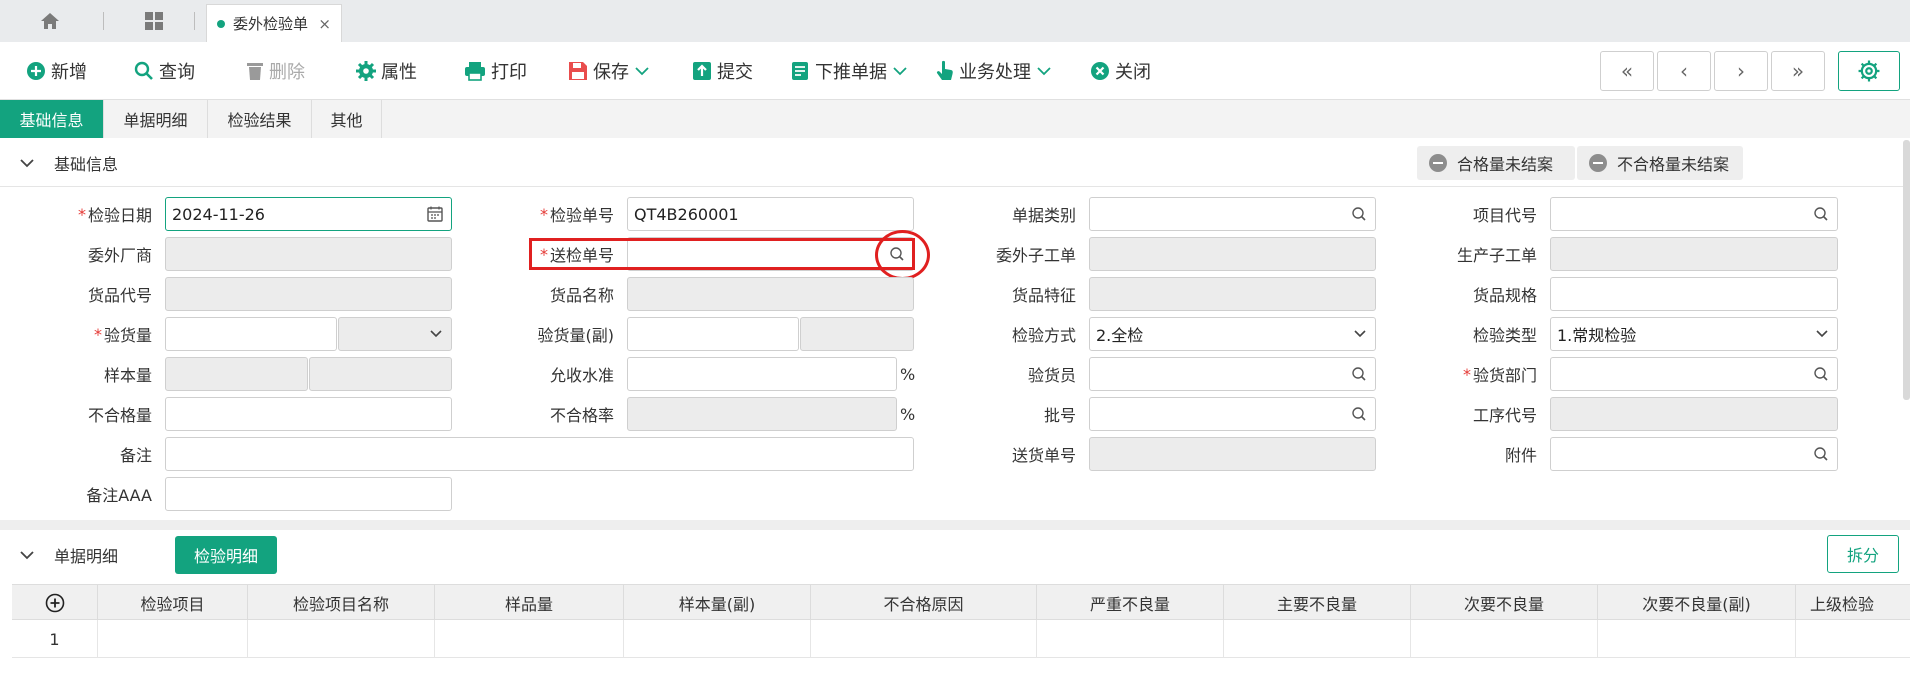  I want to click on sample-label: 样本量, so click(127, 375).